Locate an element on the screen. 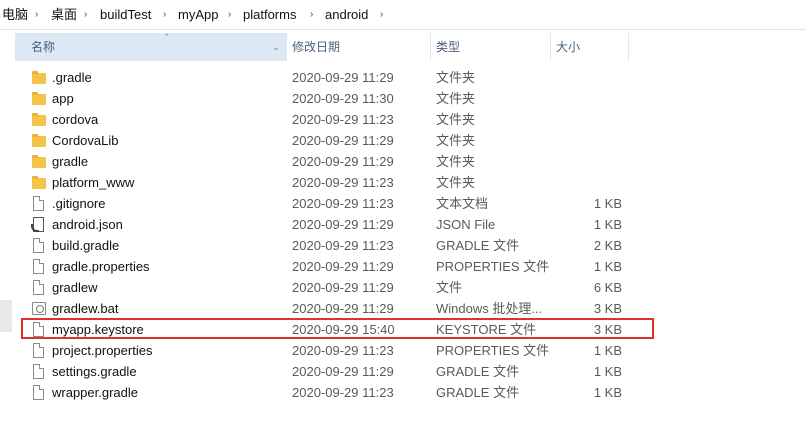  file-name: CordovaLib is located at coordinates (85, 140).